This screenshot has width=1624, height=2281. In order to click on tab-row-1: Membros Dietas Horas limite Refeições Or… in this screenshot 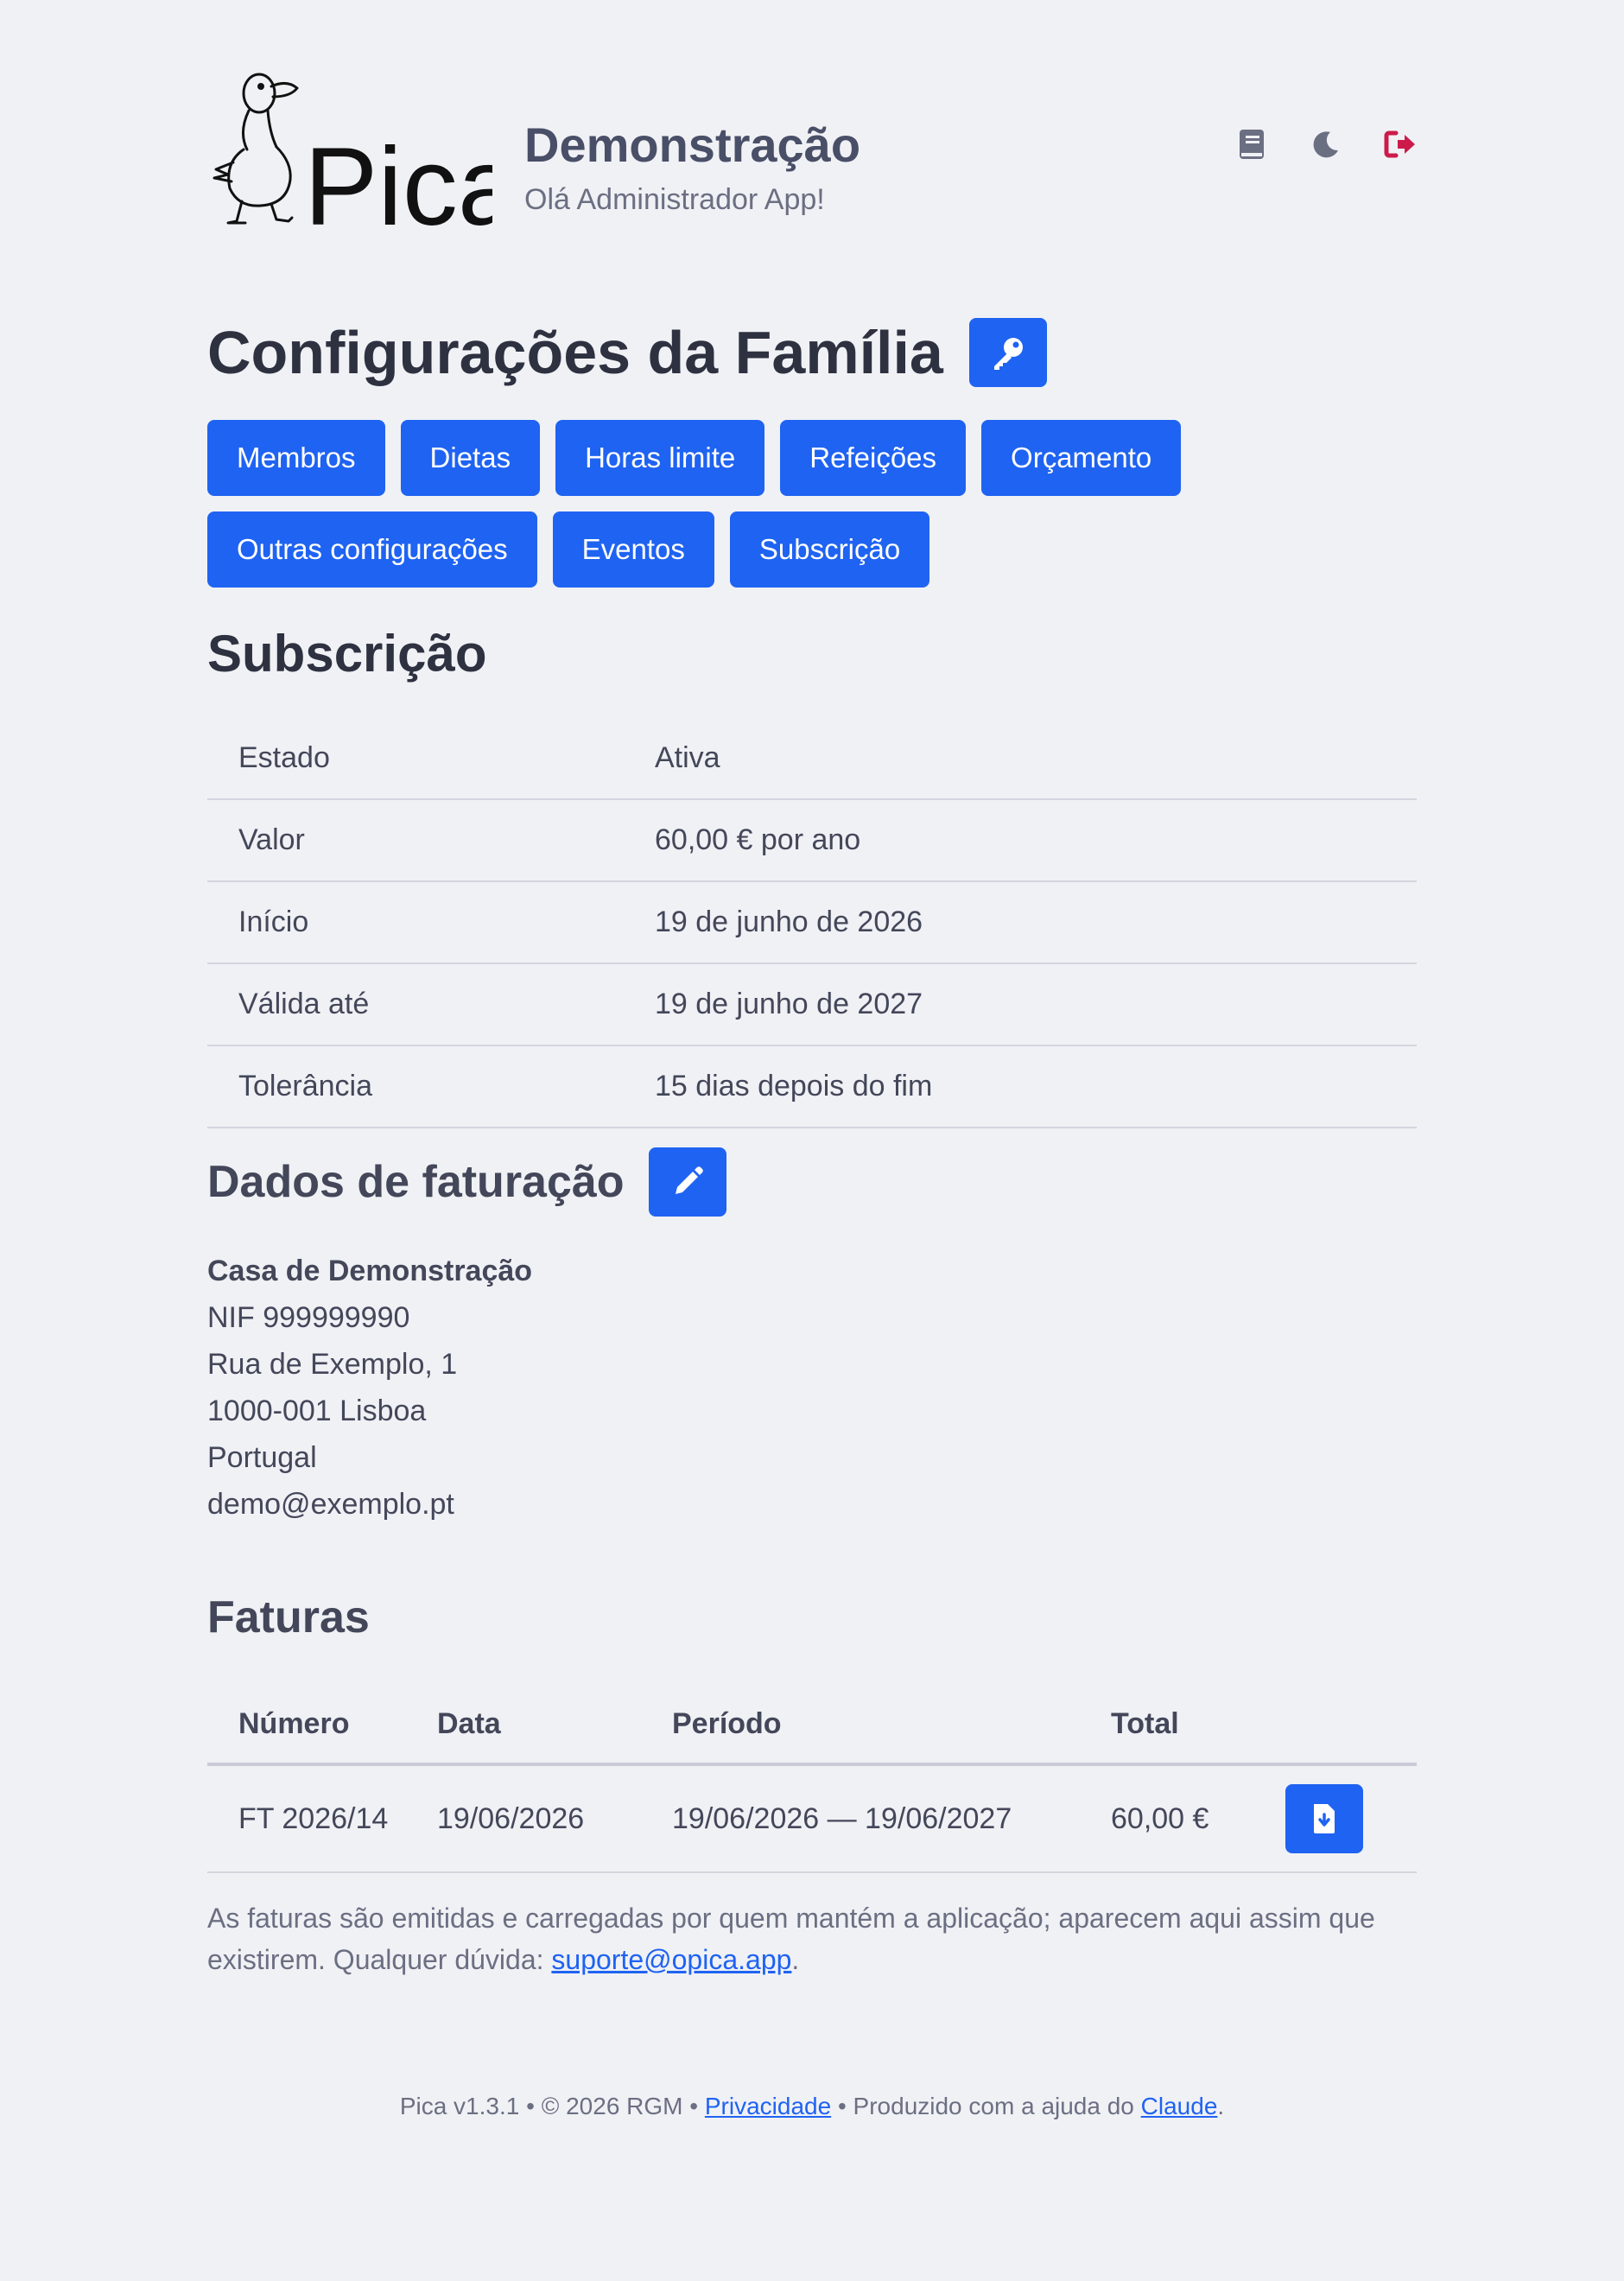, I will do `click(812, 458)`.